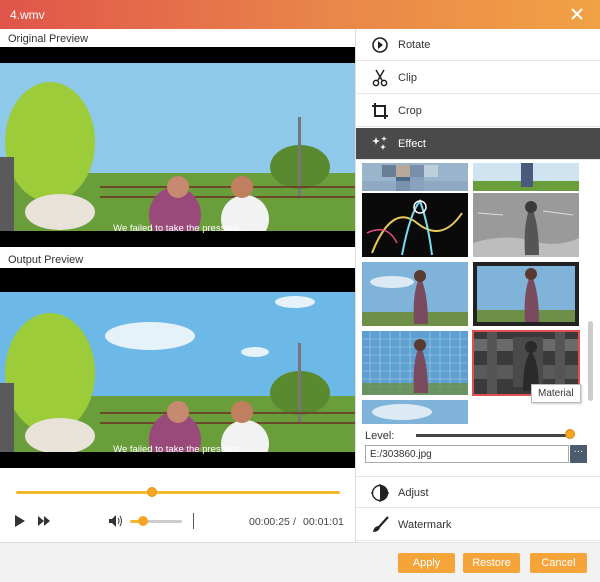 Image resolution: width=600 pixels, height=582 pixels. I want to click on tool-rotate: Rotate, so click(478, 45).